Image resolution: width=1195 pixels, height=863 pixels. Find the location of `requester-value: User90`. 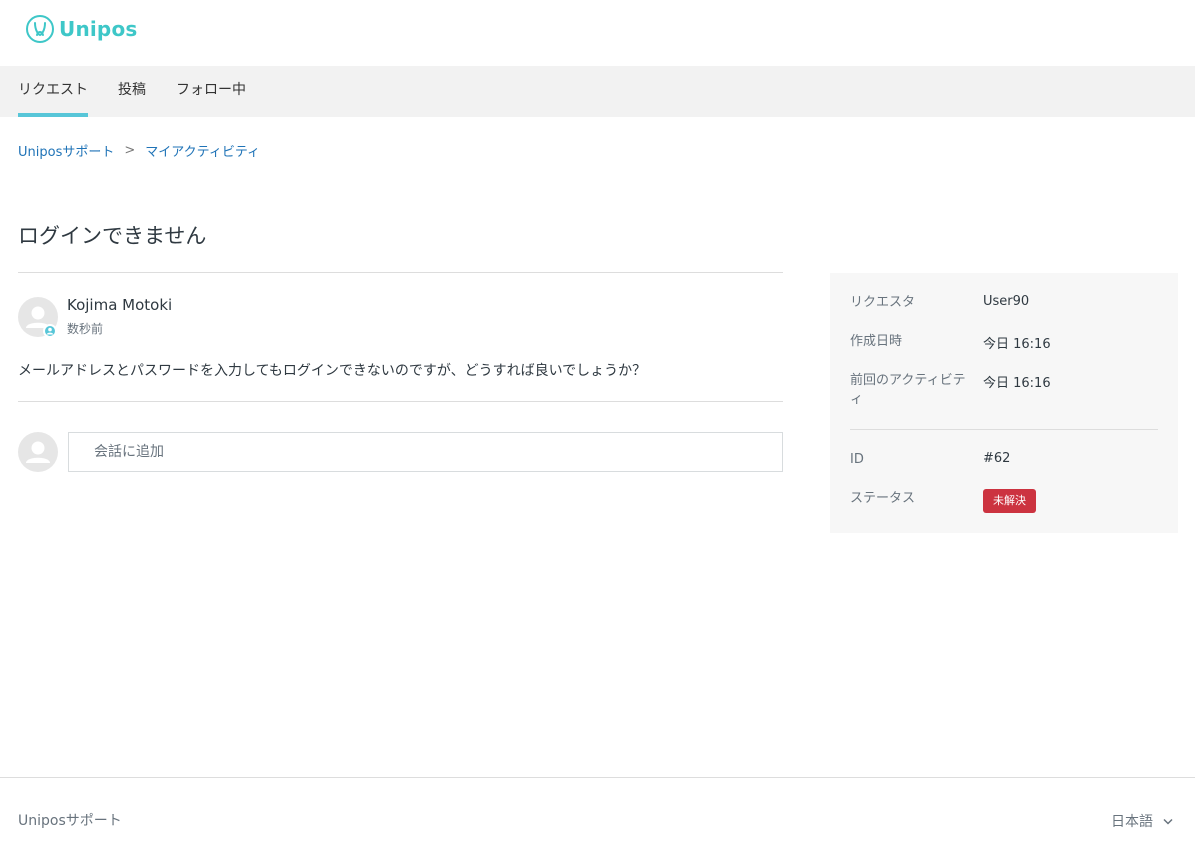

requester-value: User90 is located at coordinates (1006, 301).